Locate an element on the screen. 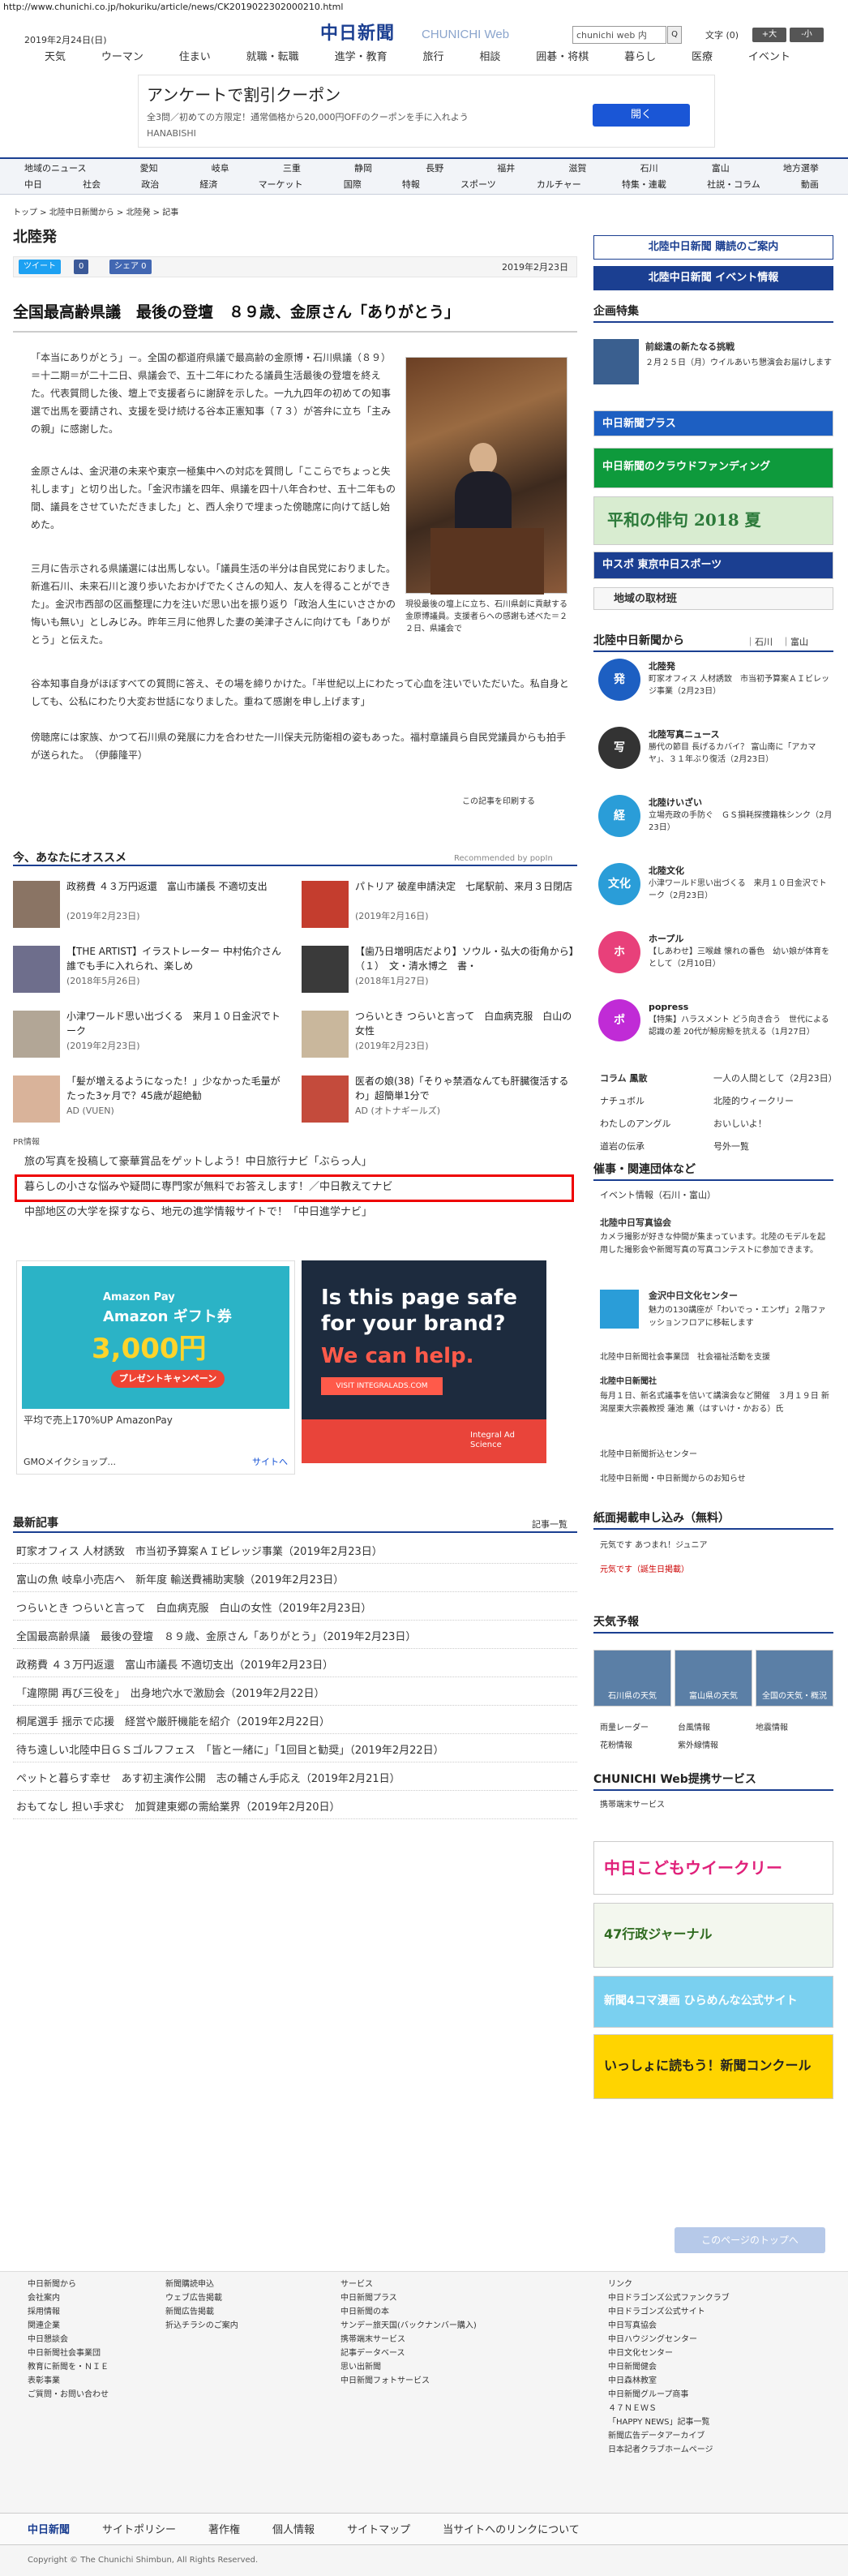  entry-title: 北陸けいざい is located at coordinates (675, 802).